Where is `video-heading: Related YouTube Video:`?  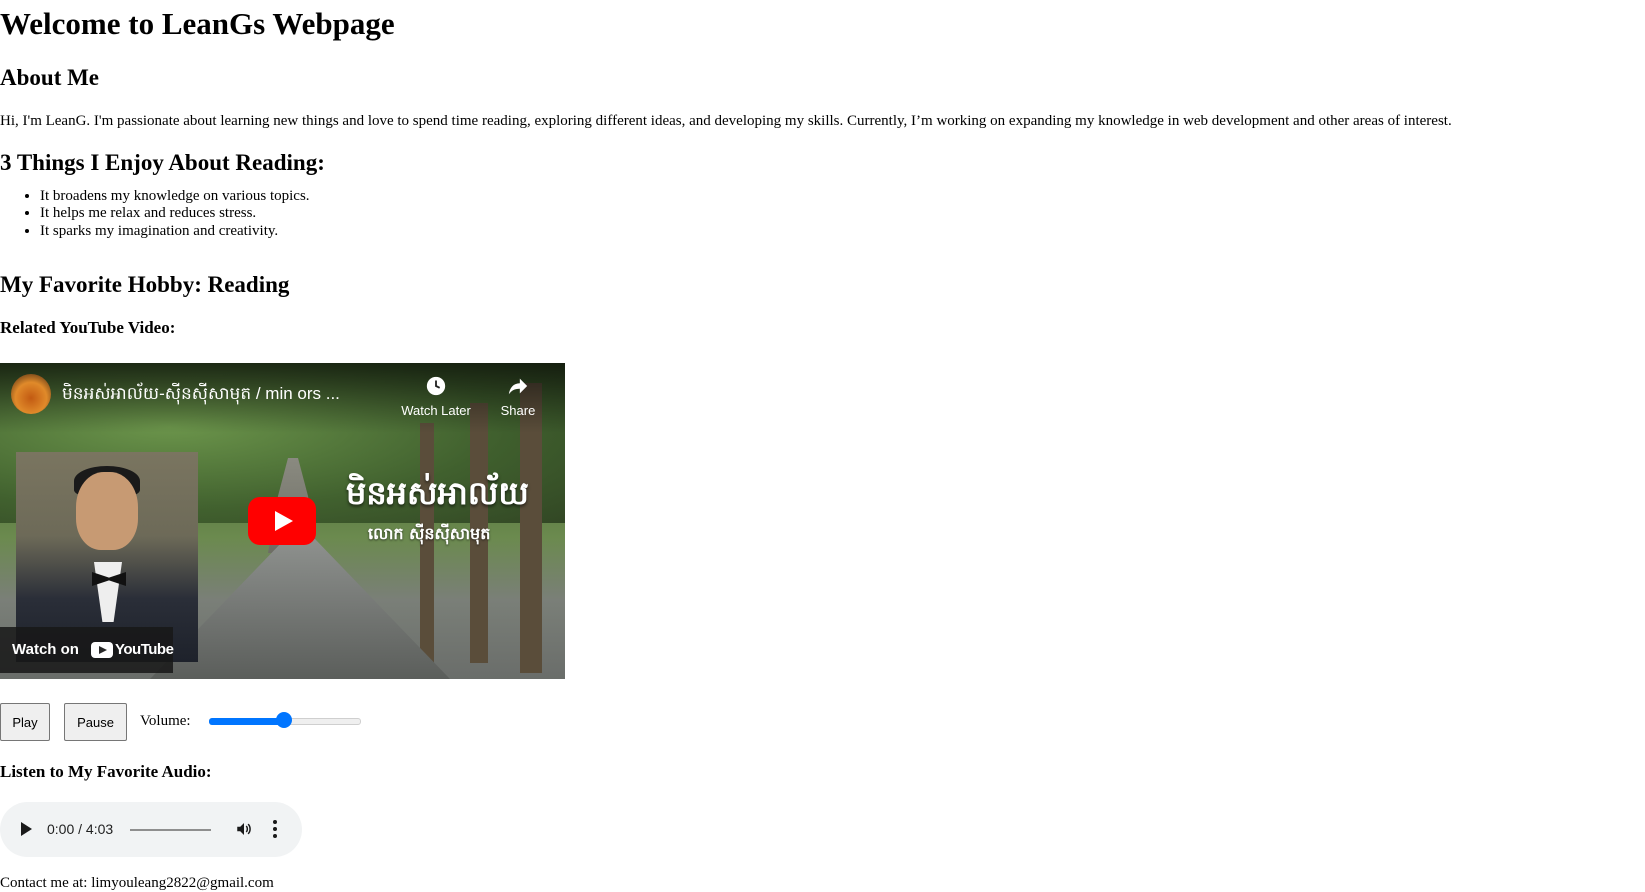
video-heading: Related YouTube Video: is located at coordinates (88, 327).